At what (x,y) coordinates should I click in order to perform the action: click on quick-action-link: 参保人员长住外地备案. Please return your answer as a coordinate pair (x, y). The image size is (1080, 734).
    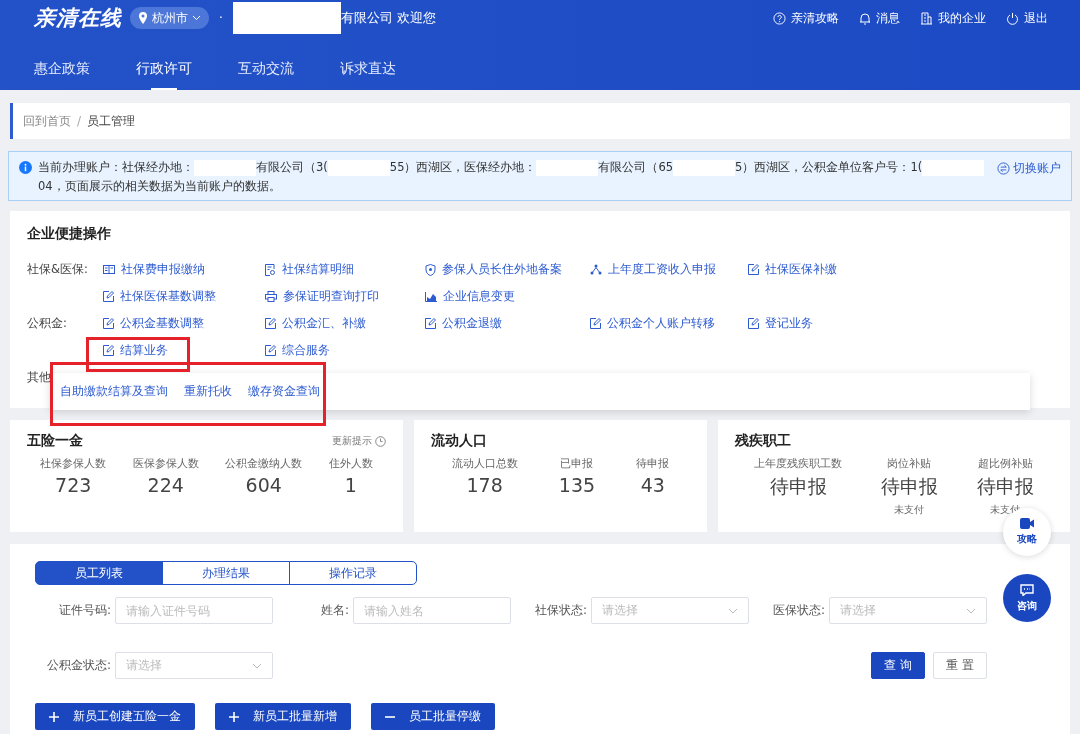
    Looking at the image, I should click on (507, 269).